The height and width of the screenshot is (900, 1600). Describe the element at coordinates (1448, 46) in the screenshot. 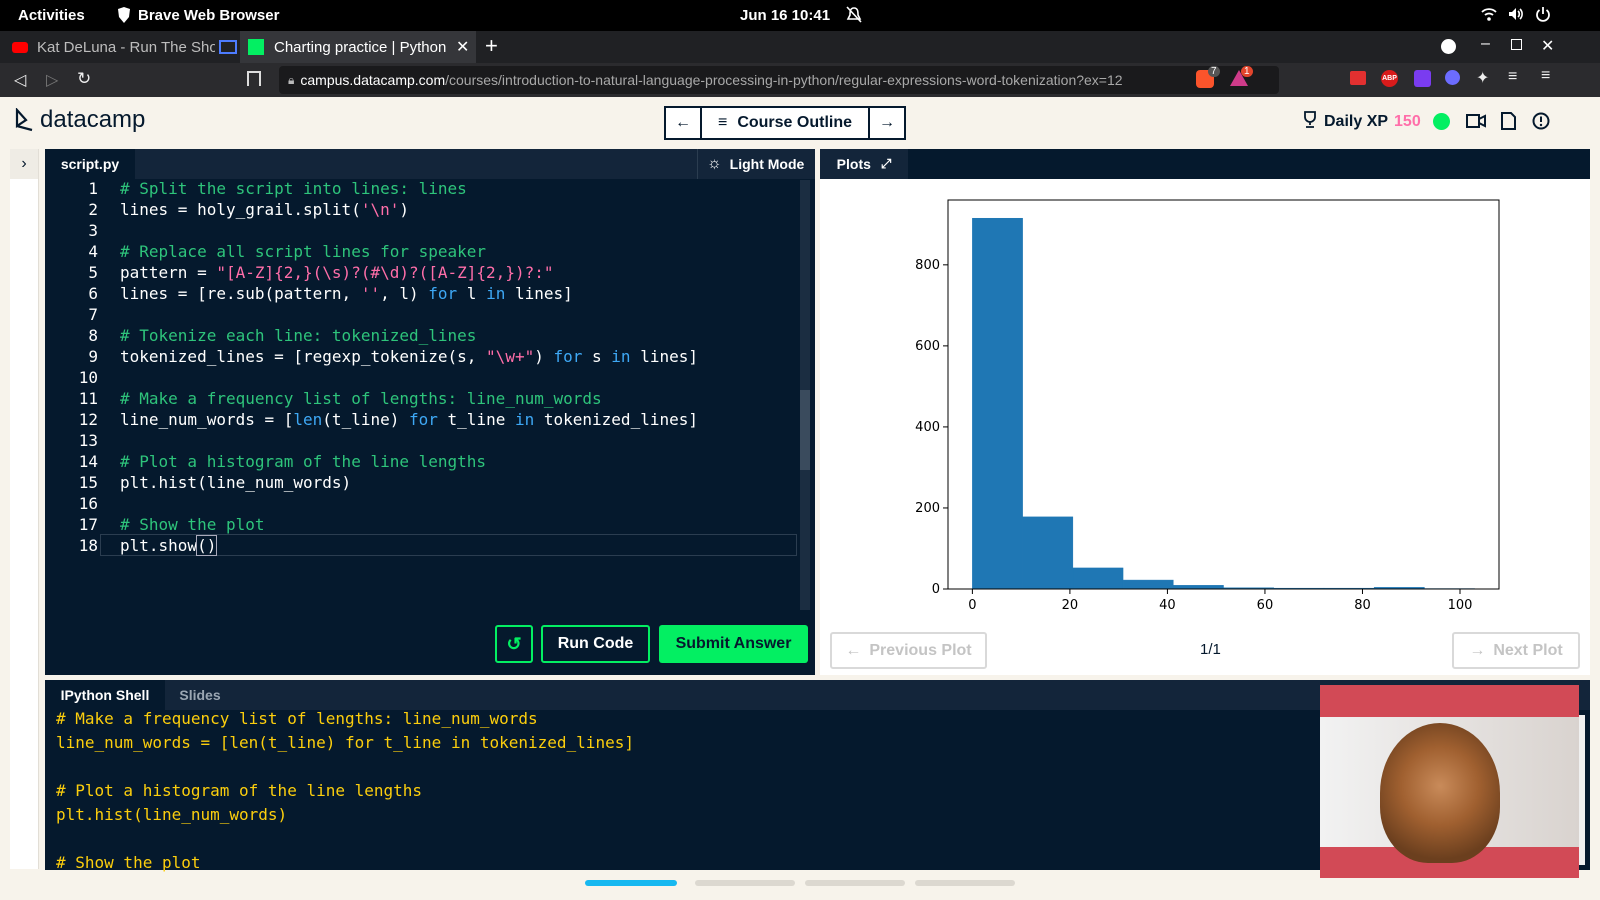

I see `tab-search-icon` at that location.